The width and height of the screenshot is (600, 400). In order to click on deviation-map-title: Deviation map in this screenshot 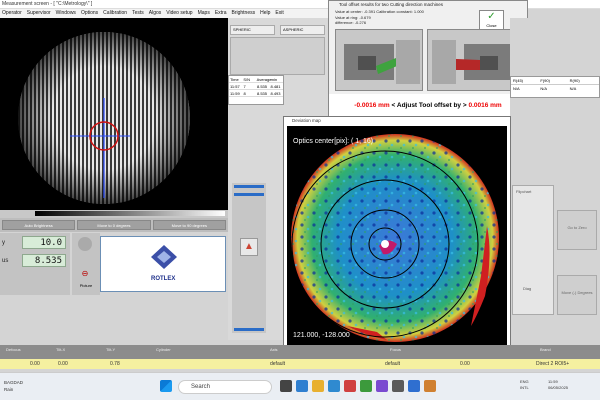, I will do `click(306, 120)`.